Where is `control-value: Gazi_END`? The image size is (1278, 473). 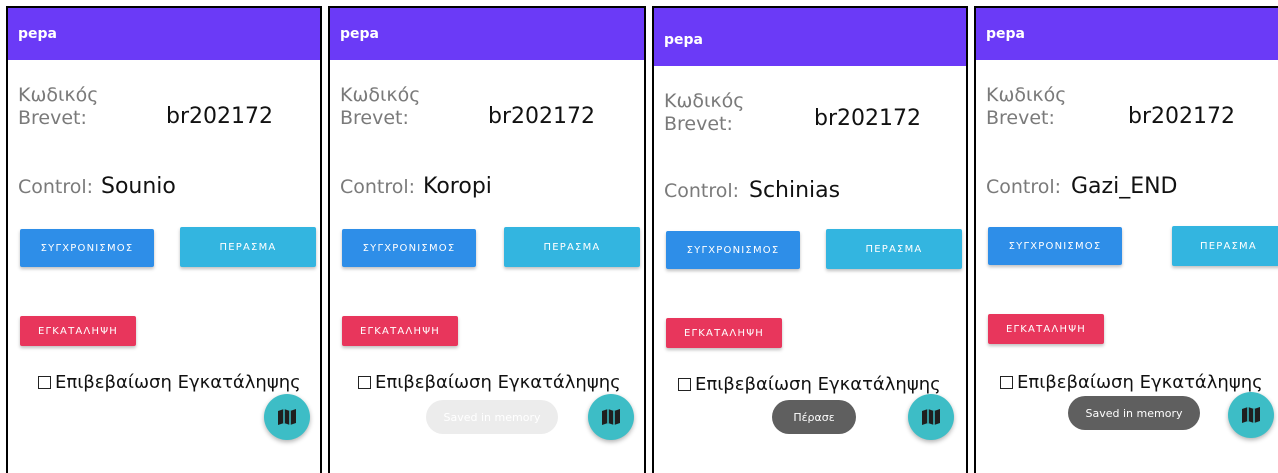 control-value: Gazi_END is located at coordinates (1124, 186).